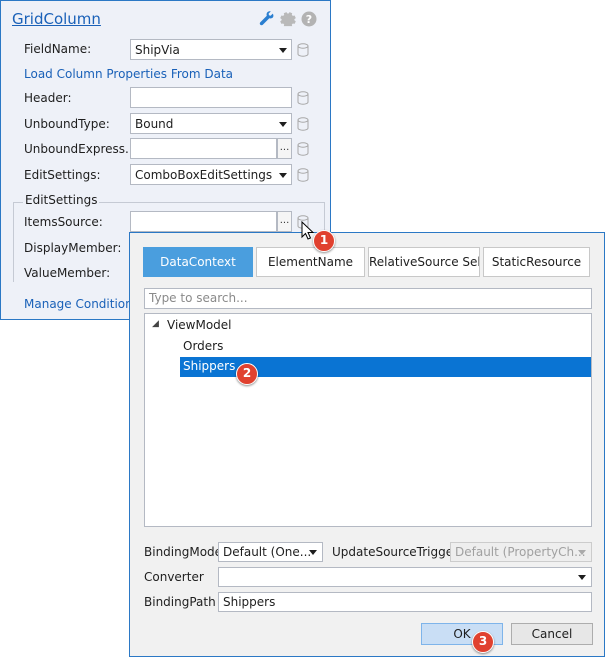 The height and width of the screenshot is (657, 605). Describe the element at coordinates (48, 98) in the screenshot. I see `header-label: Header:` at that location.